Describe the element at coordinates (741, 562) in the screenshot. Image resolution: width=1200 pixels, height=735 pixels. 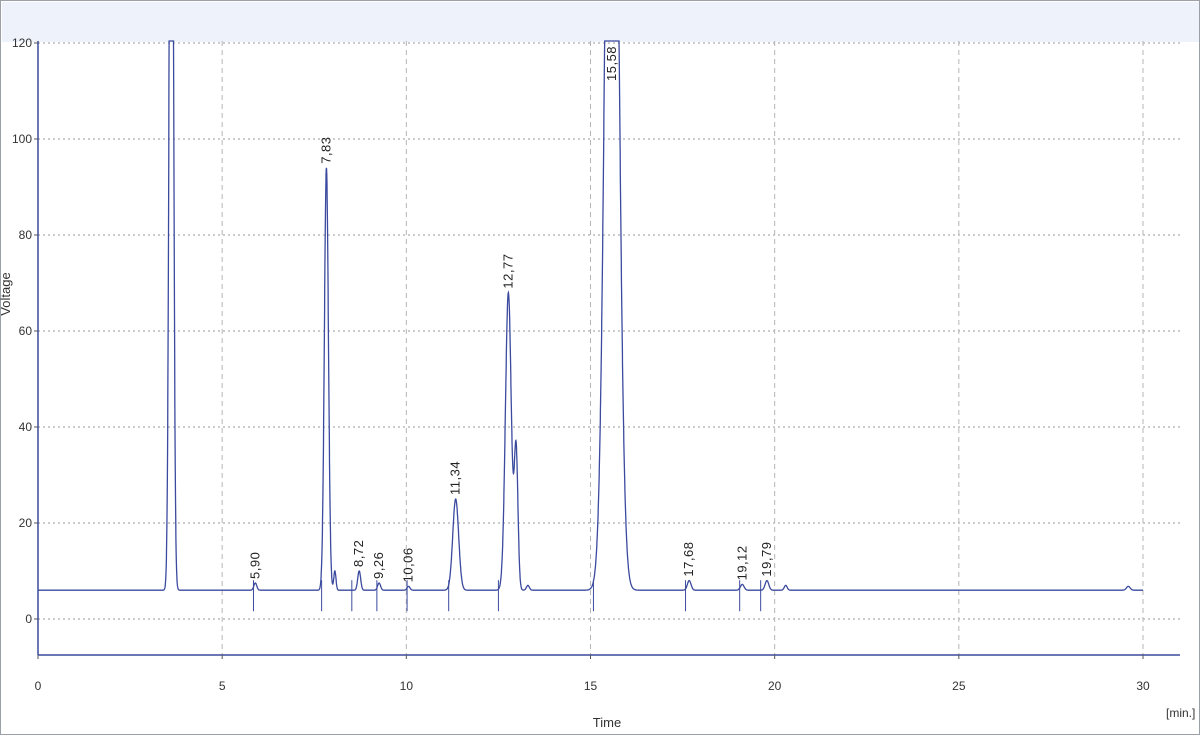
I see `peak-label: 19,12` at that location.